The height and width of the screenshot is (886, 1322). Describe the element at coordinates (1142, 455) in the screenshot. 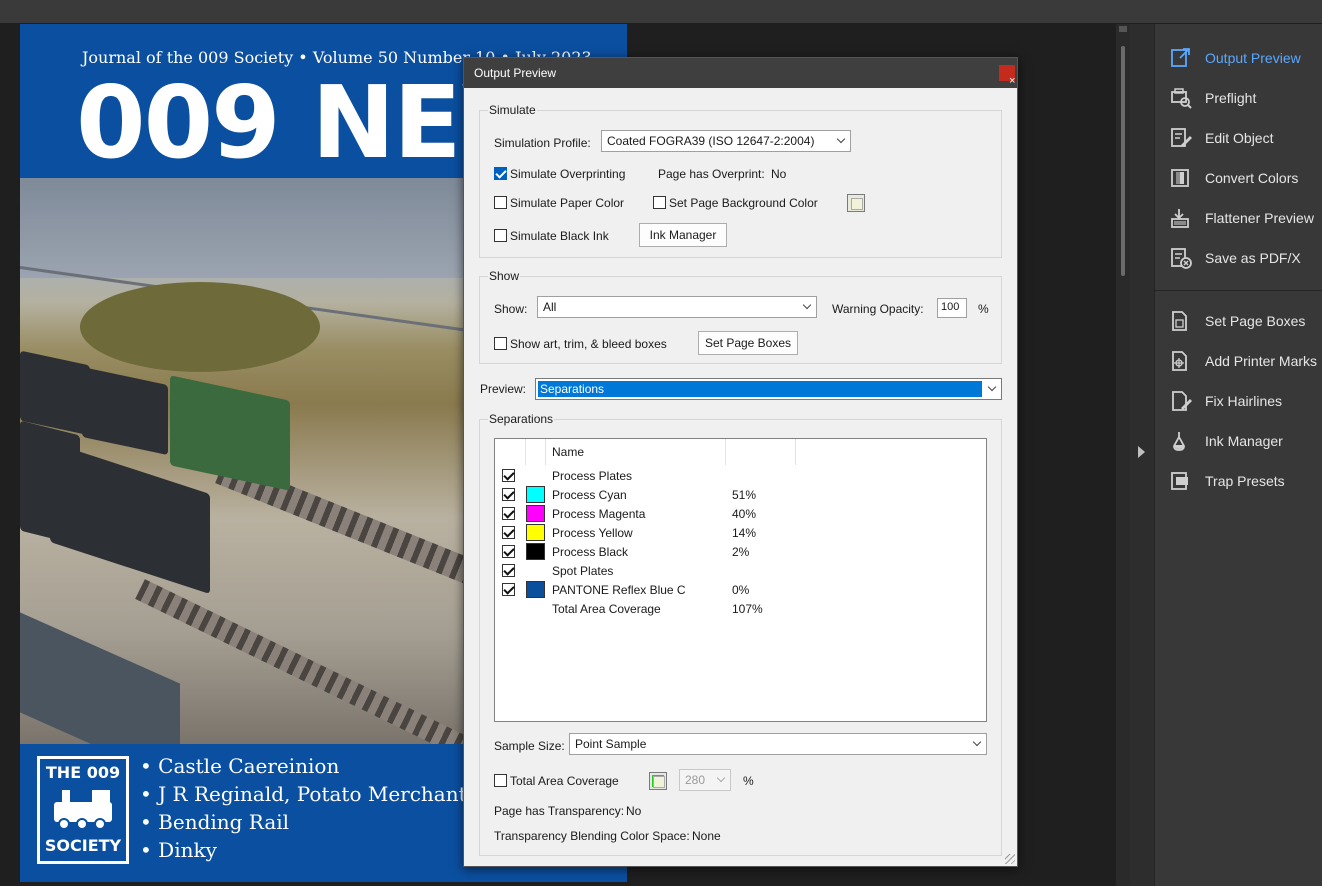

I see `panel-collapse-button` at that location.